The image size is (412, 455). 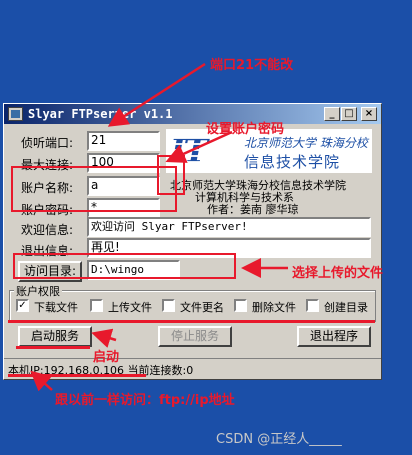 What do you see at coordinates (41, 381) in the screenshot?
I see `ip-note-arrow` at bounding box center [41, 381].